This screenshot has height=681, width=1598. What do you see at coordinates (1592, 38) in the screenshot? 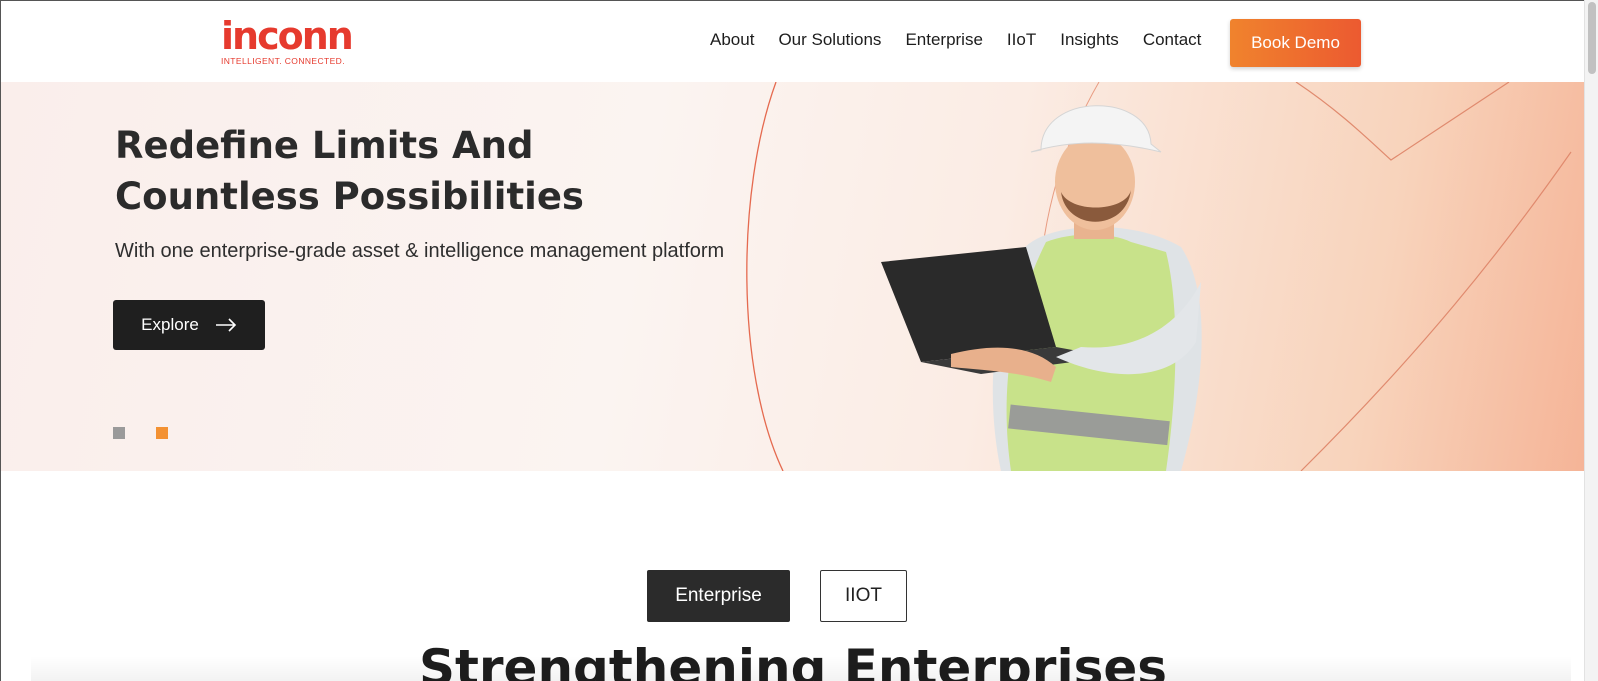
I see `scrollbar-thumb` at bounding box center [1592, 38].